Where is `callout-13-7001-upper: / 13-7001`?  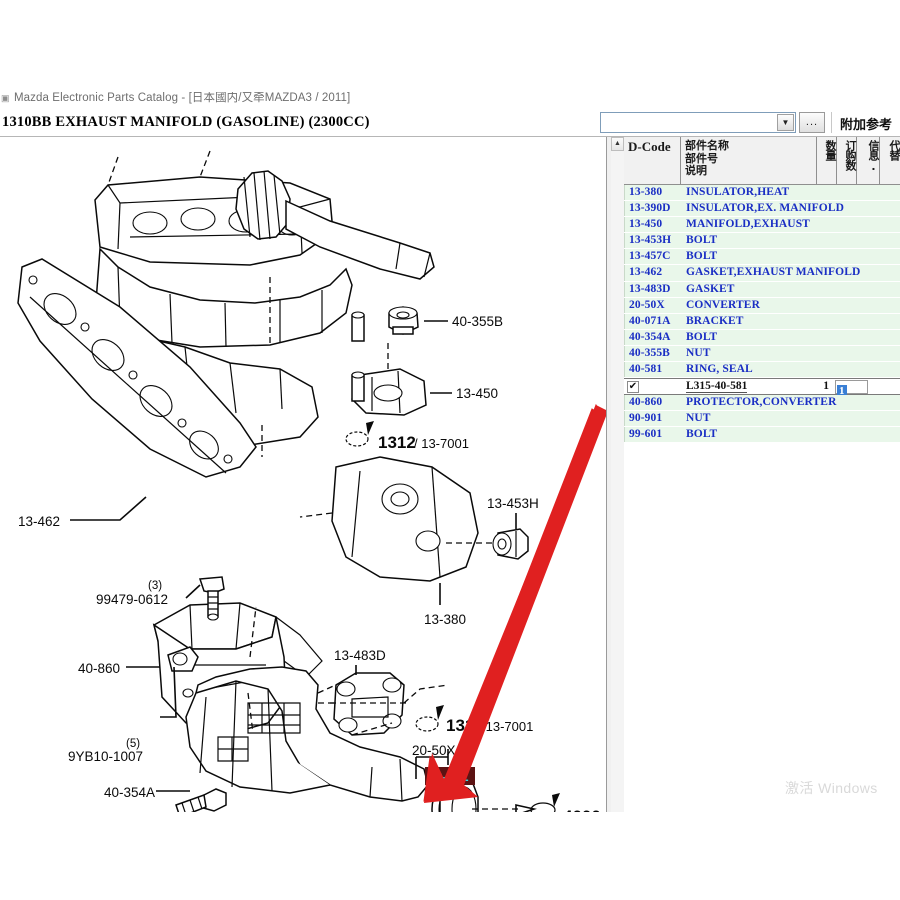
callout-13-7001-upper: / 13-7001 is located at coordinates (441, 443).